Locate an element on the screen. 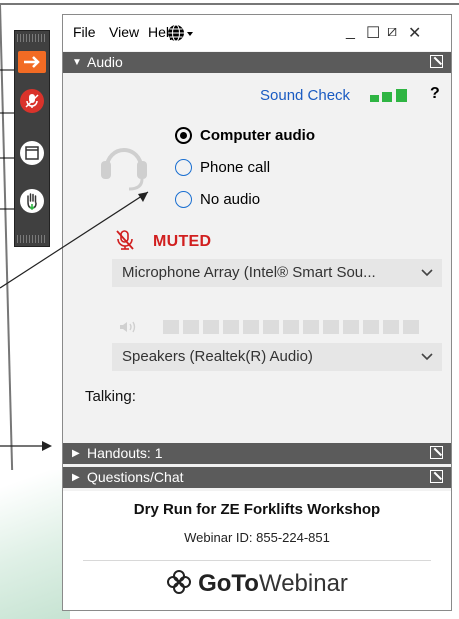  annotation-arrows is located at coordinates (74, 321).